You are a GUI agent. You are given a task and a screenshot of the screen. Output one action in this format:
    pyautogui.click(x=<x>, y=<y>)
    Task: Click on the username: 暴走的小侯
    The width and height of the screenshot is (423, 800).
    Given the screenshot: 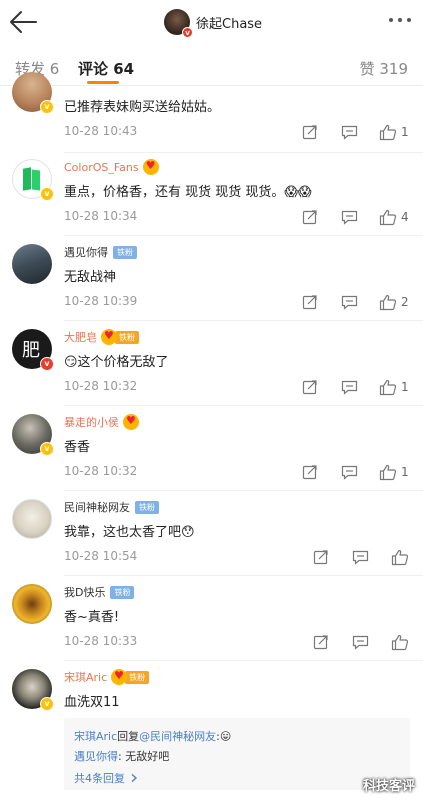 What is the action you would take?
    pyautogui.click(x=91, y=422)
    